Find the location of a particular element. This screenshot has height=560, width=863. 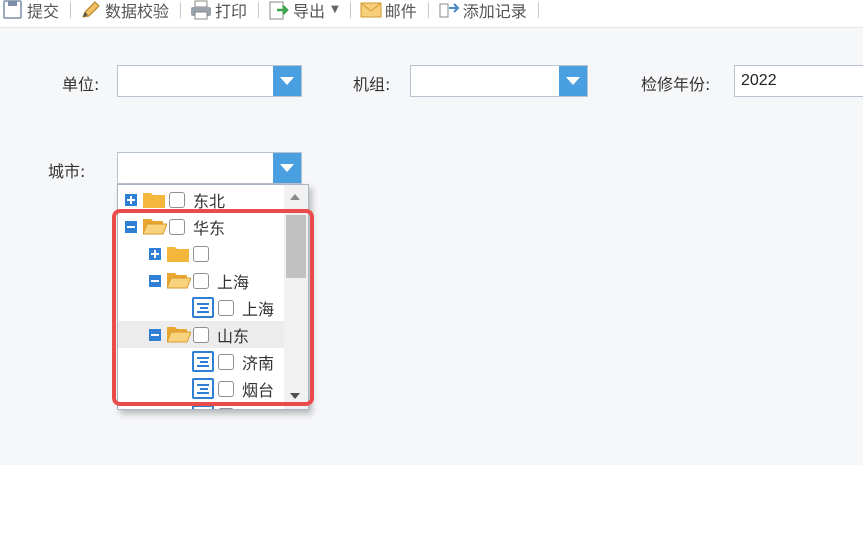

validate-button: 数据校验 is located at coordinates (124, 11).